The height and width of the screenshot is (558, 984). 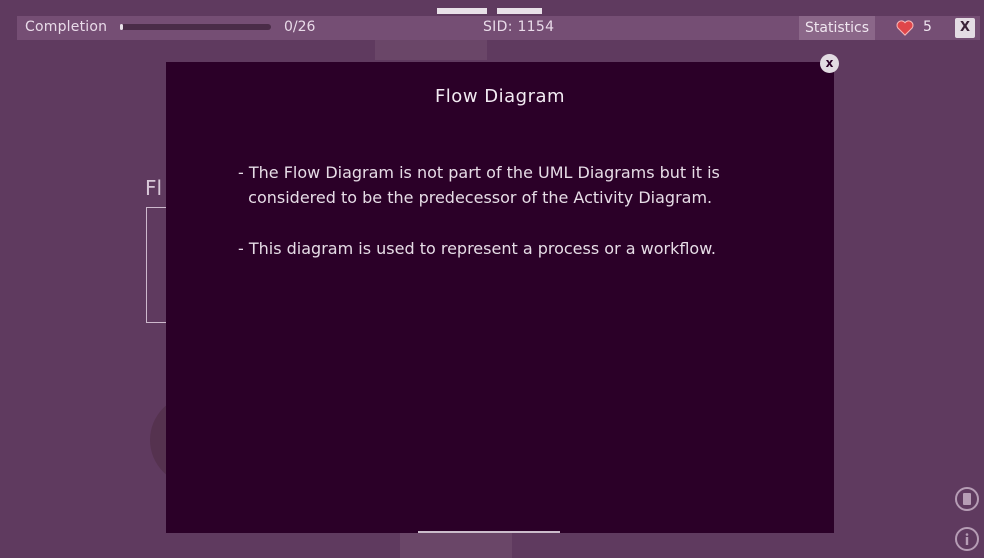 What do you see at coordinates (905, 28) in the screenshot?
I see `heart-icon` at bounding box center [905, 28].